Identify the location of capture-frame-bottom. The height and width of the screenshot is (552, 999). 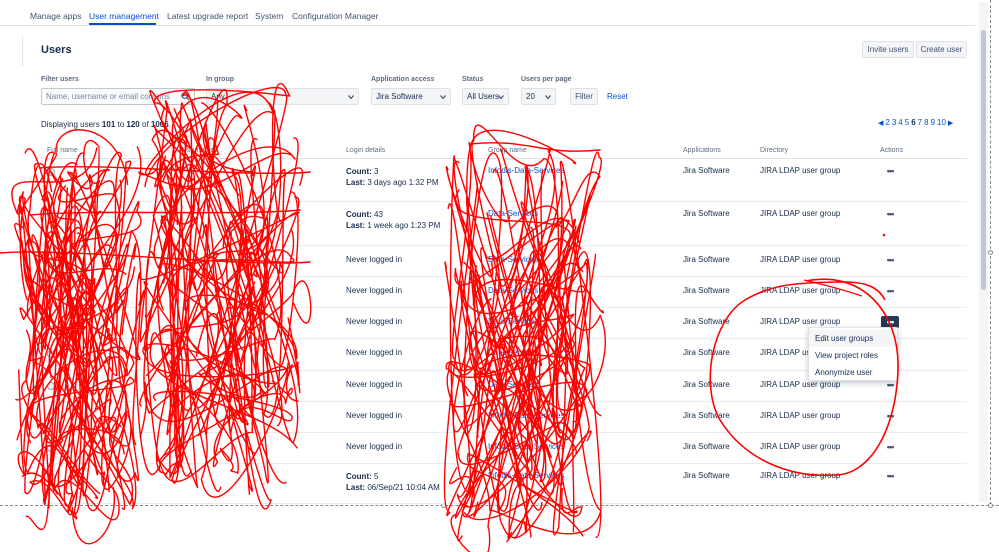
(499, 505).